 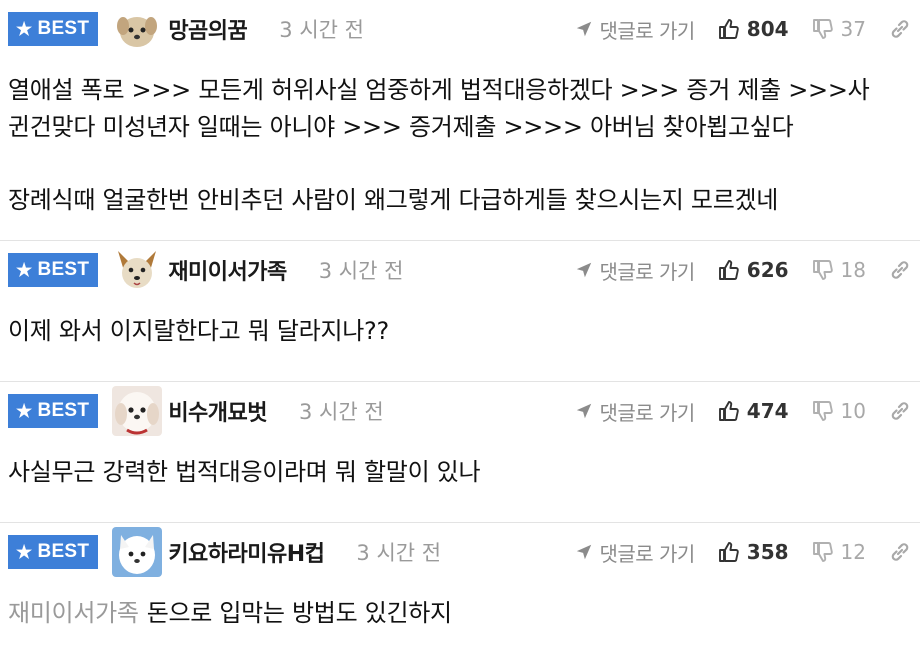 What do you see at coordinates (767, 411) in the screenshot?
I see `like-count: 474` at bounding box center [767, 411].